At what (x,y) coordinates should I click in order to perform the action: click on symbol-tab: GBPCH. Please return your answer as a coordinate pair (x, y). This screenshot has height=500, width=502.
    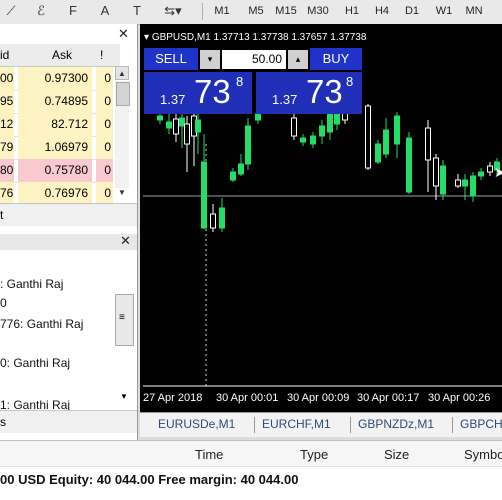
    Looking at the image, I should click on (481, 424).